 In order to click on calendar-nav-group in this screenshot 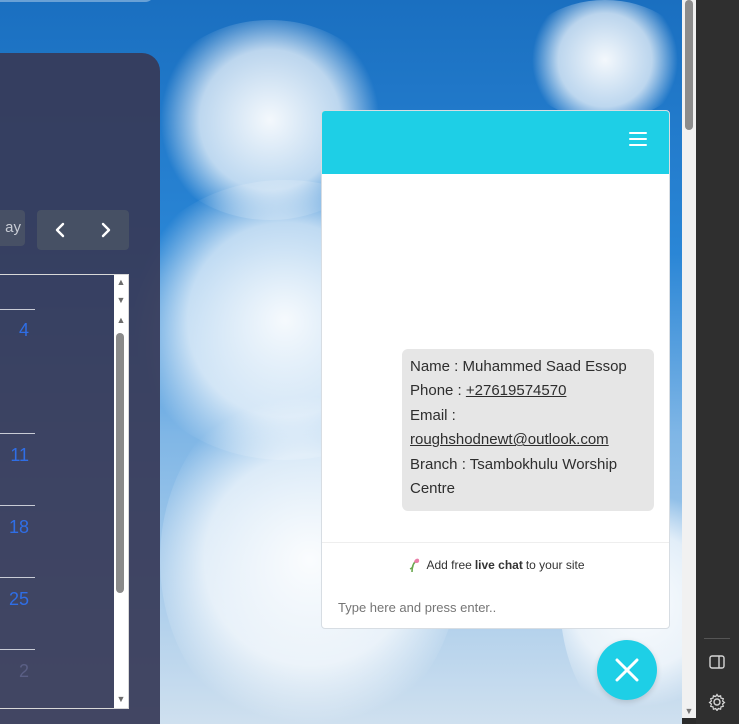, I will do `click(83, 230)`.